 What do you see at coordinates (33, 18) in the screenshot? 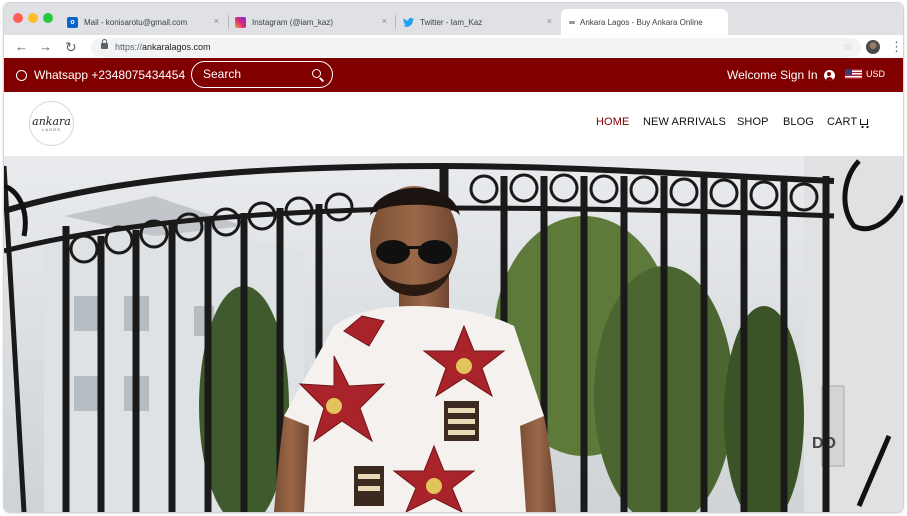
I see `minimize-window-button` at bounding box center [33, 18].